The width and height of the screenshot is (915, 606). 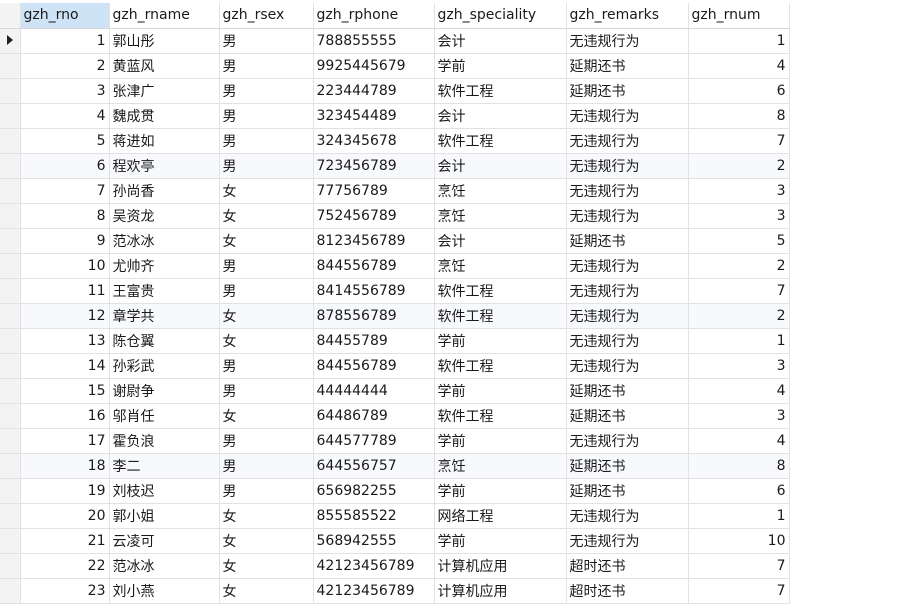 I want to click on table-row: 15 谢尉争男 44444444 学前 延期还书 4, so click(x=395, y=391).